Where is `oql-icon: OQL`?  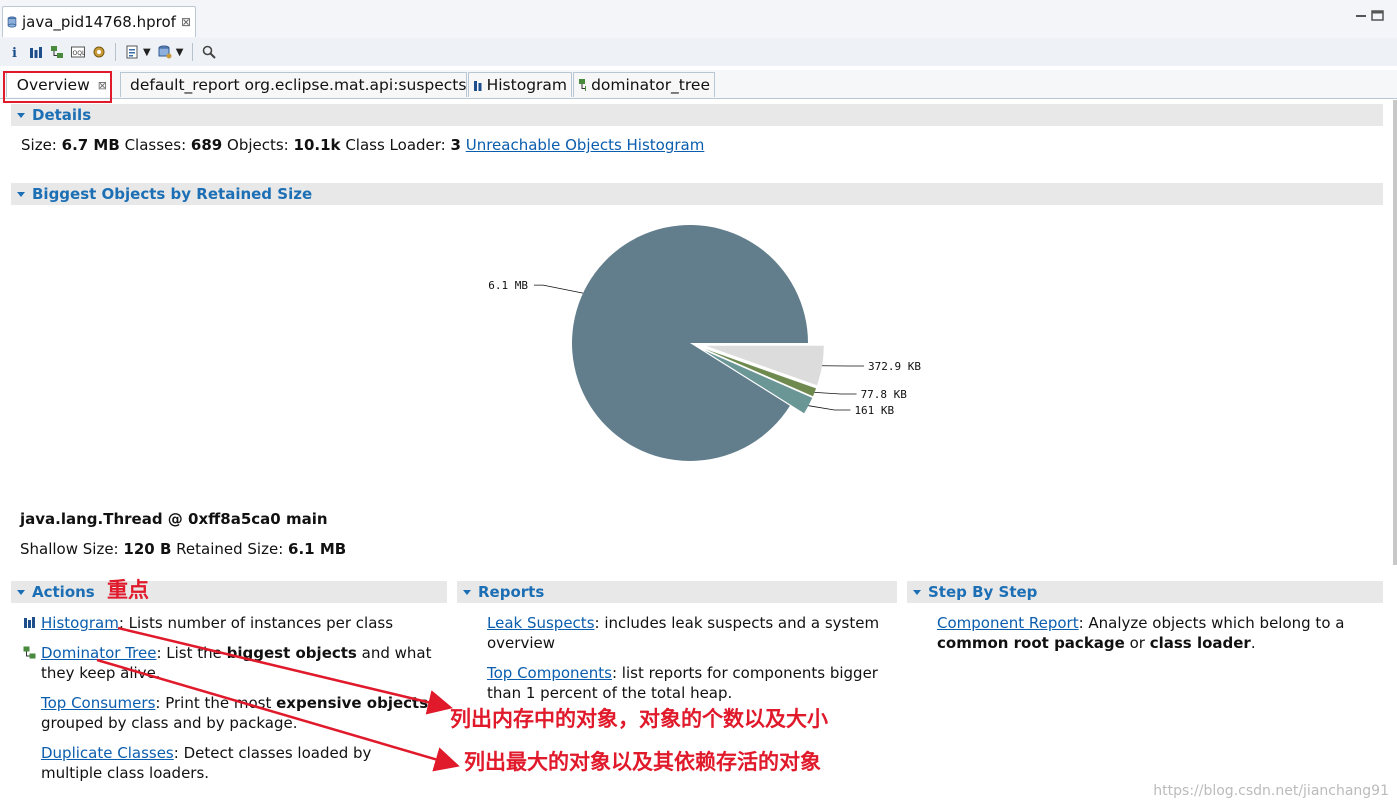 oql-icon: OQL is located at coordinates (78, 52).